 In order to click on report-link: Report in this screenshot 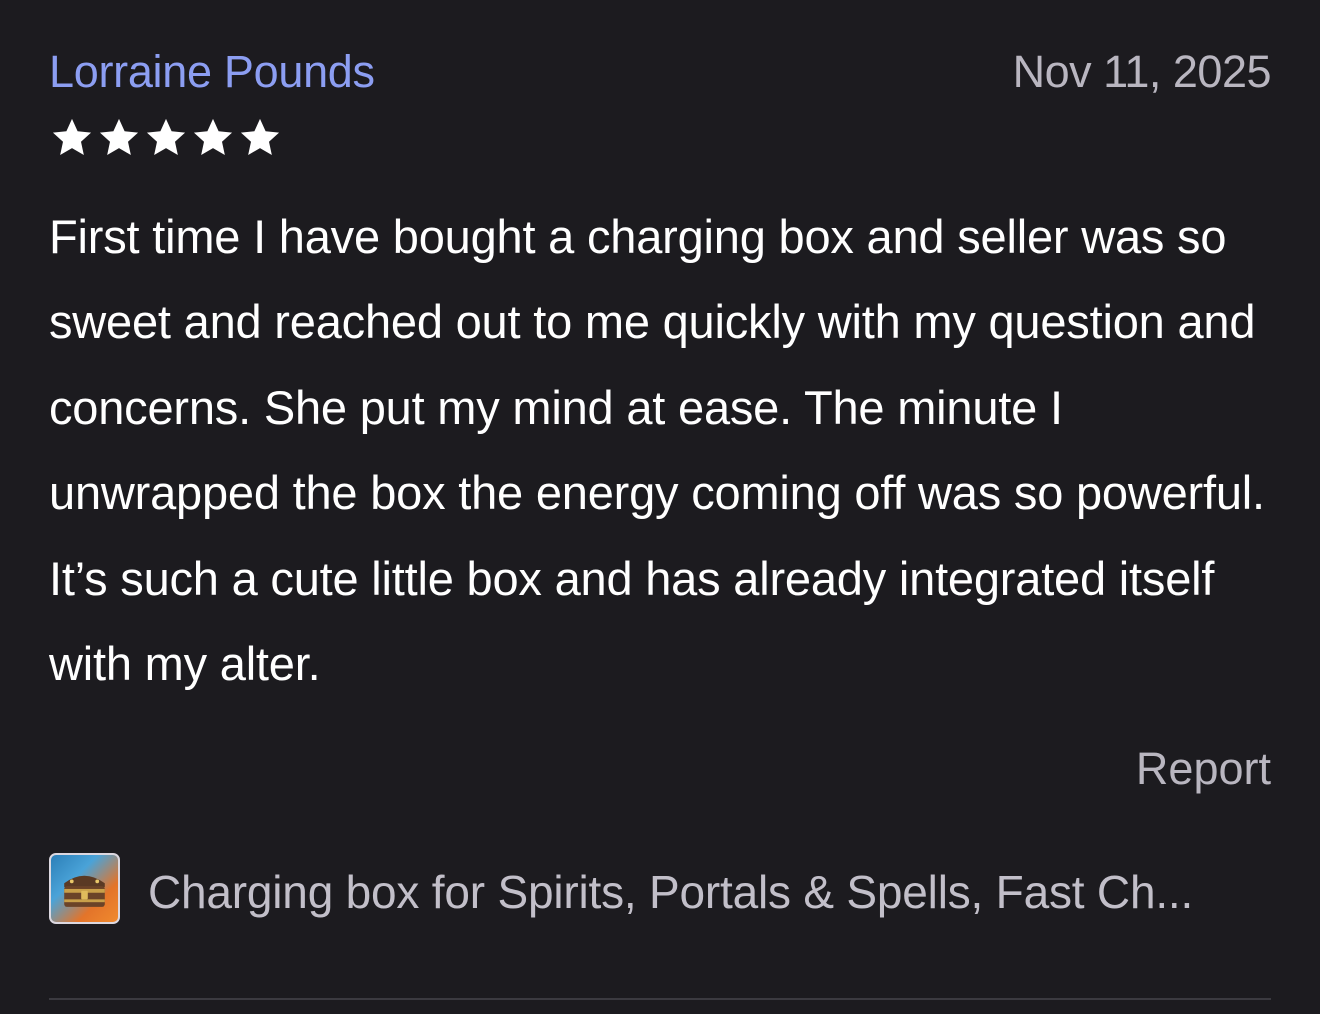, I will do `click(1203, 769)`.